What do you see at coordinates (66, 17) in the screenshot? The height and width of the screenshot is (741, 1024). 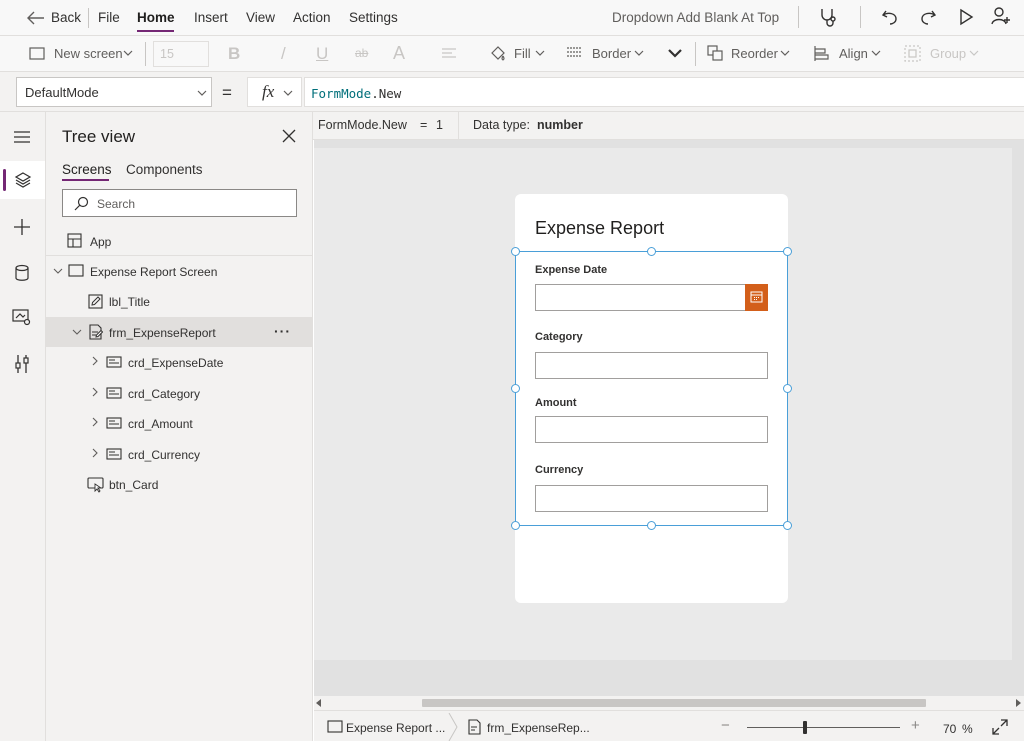 I see `back-button: Back` at bounding box center [66, 17].